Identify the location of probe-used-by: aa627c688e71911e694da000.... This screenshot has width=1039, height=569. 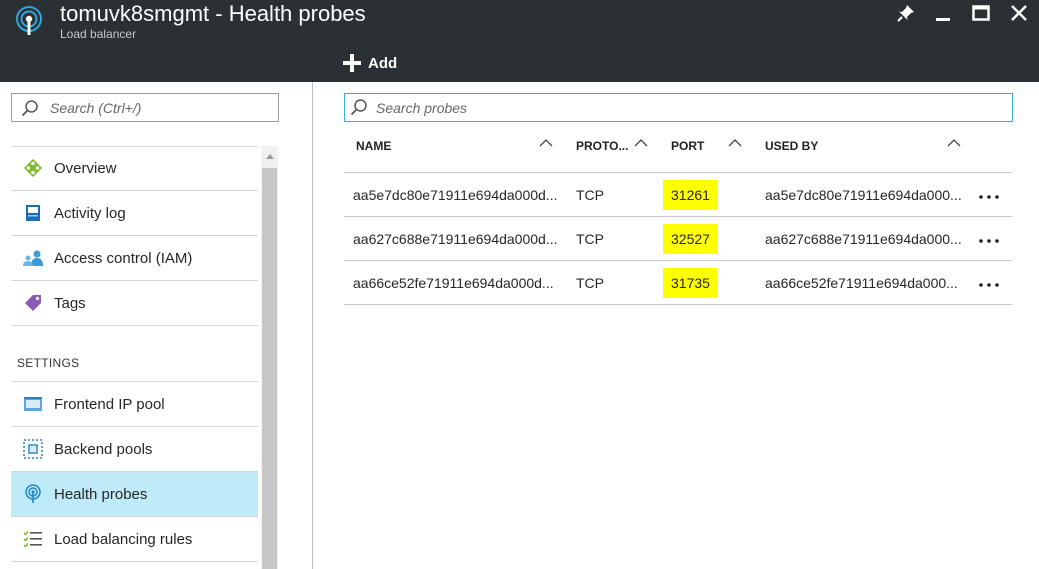
(863, 239).